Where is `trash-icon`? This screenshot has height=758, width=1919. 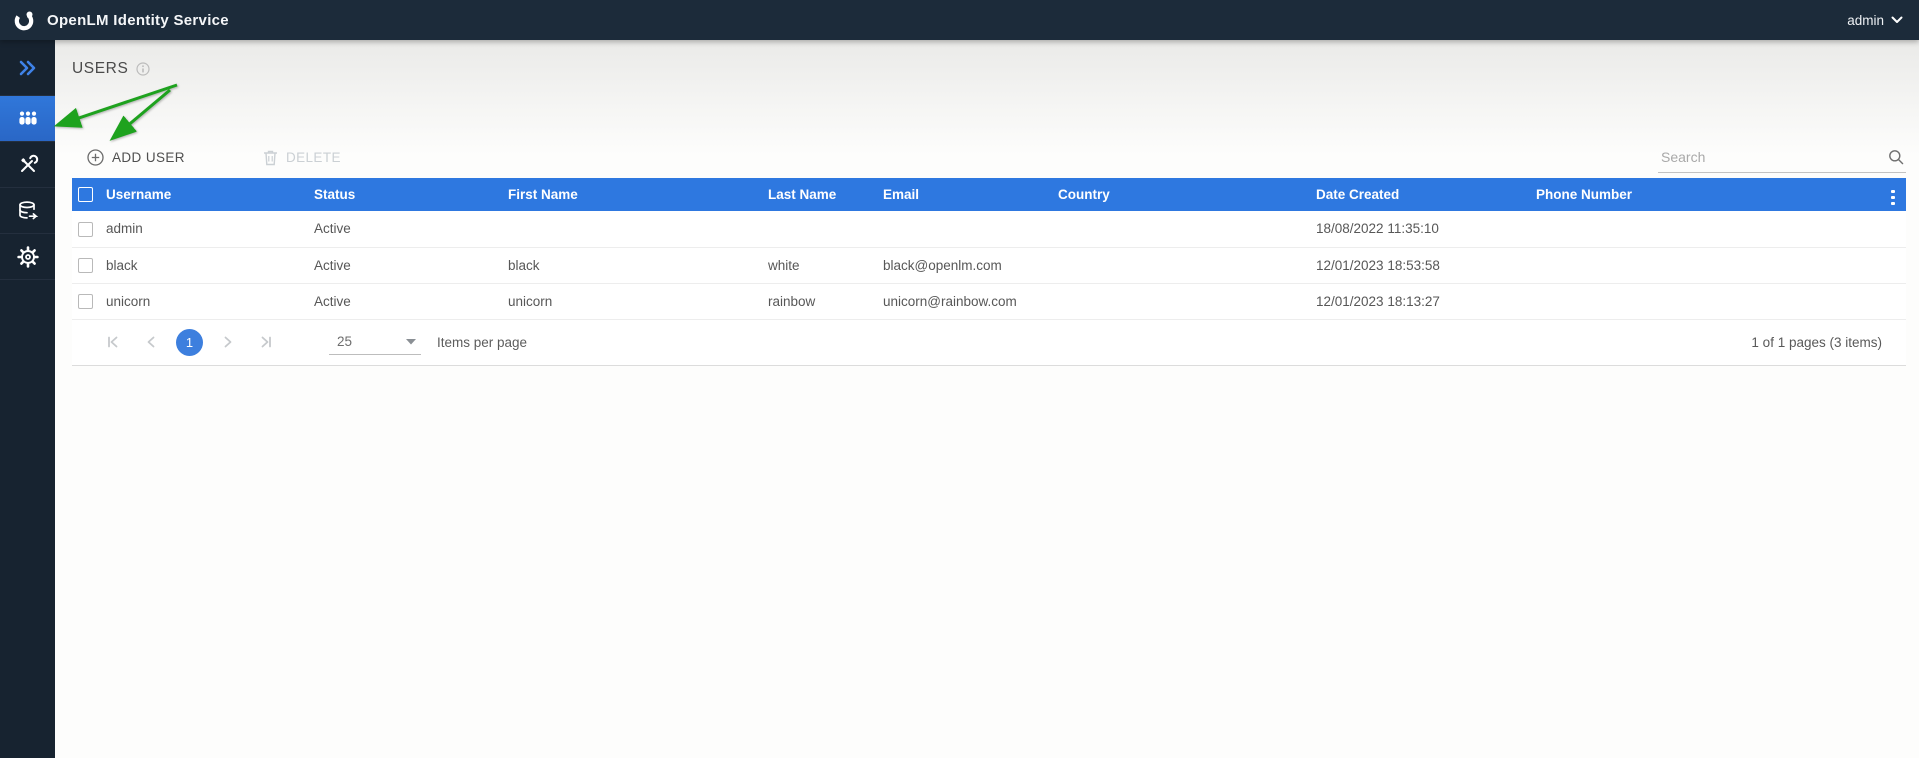
trash-icon is located at coordinates (270, 157).